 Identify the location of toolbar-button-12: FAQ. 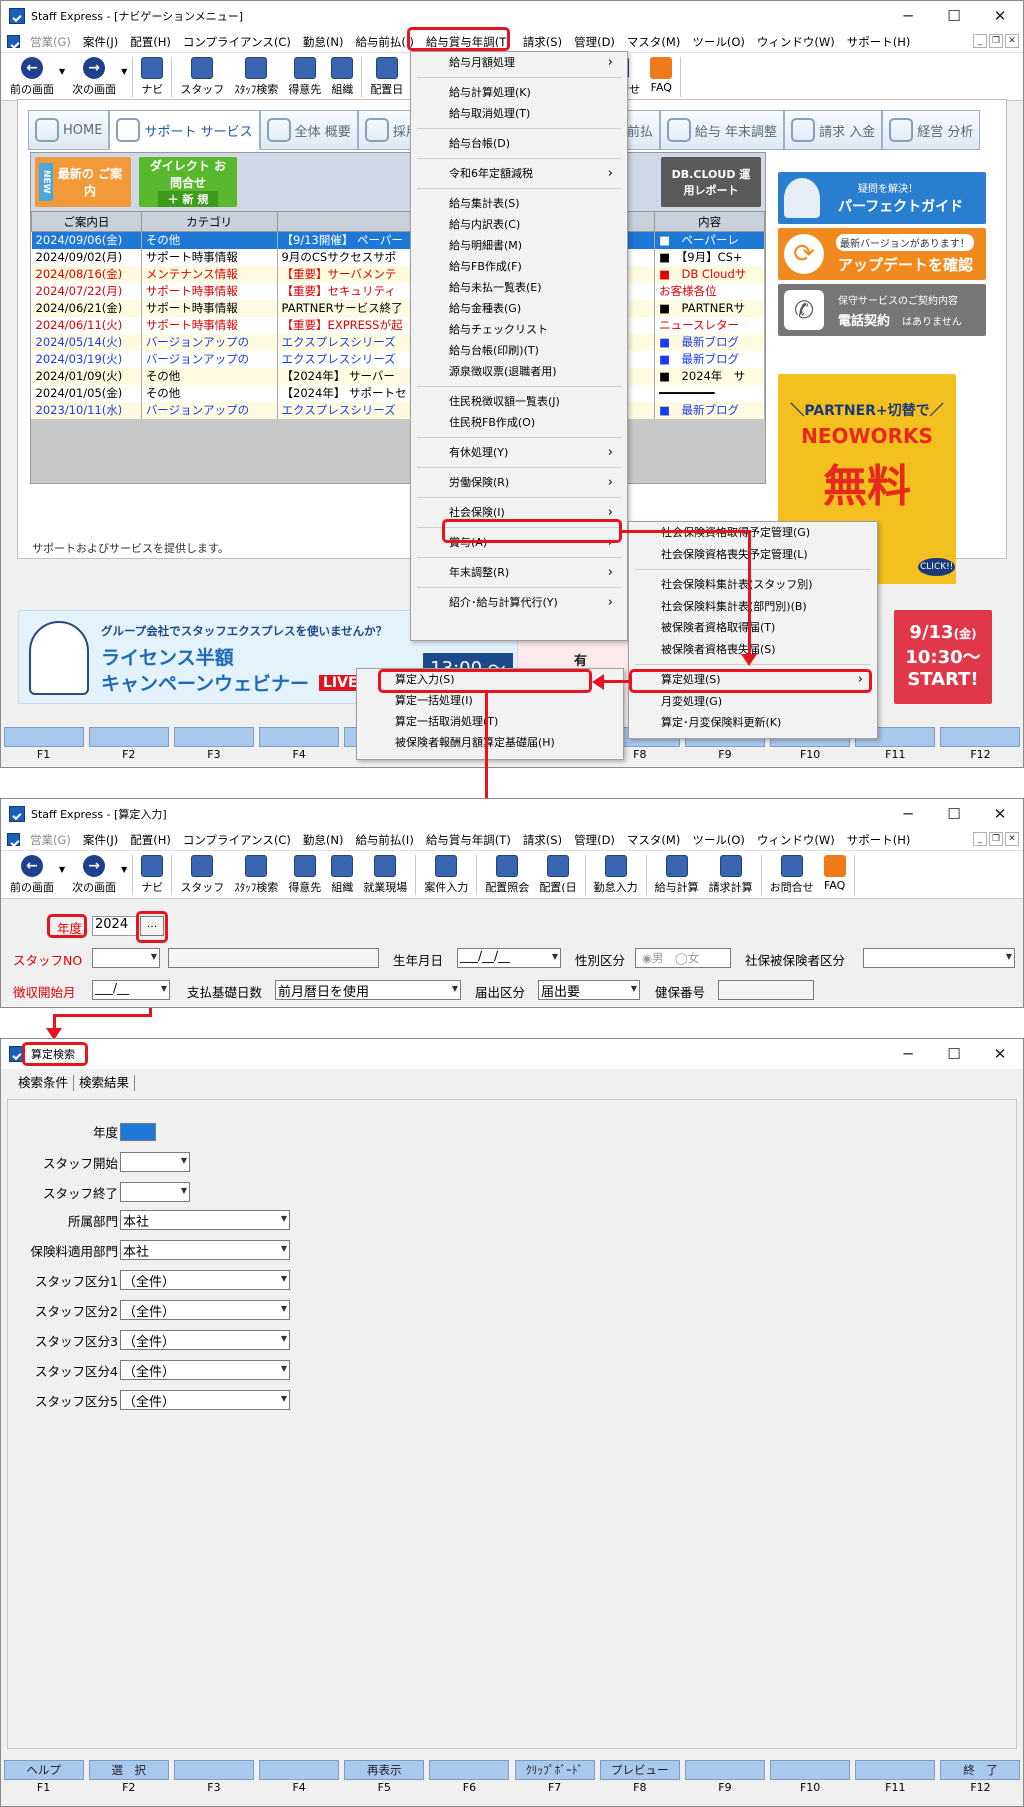
(661, 77).